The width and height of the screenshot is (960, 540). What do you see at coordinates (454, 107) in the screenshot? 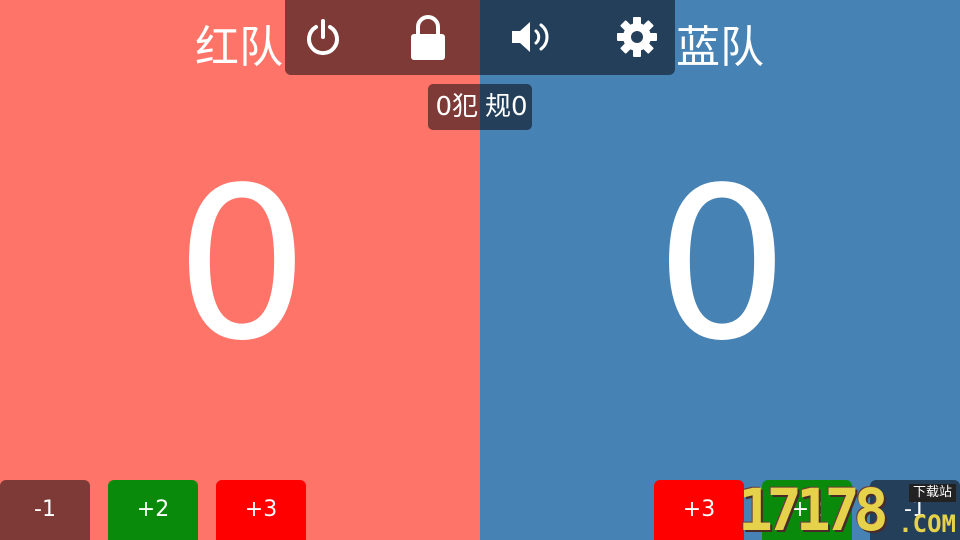
I see `red-fouls: 0犯` at bounding box center [454, 107].